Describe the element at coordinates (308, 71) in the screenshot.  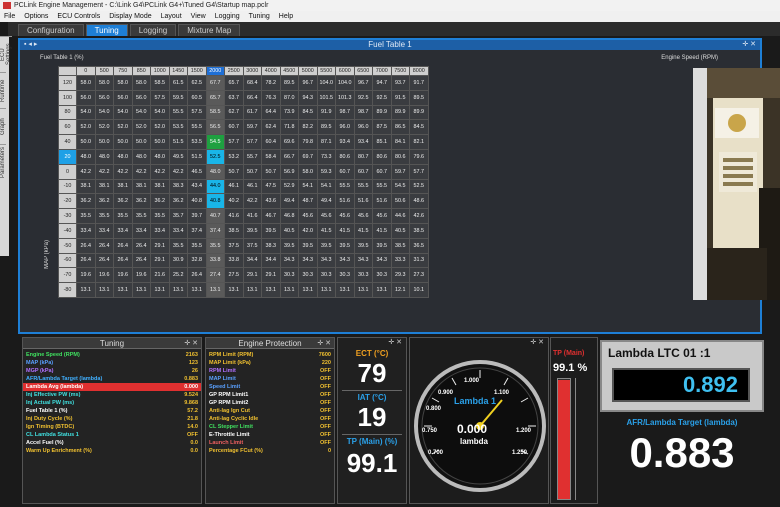
I see `rpm-column-header: 5000` at that location.